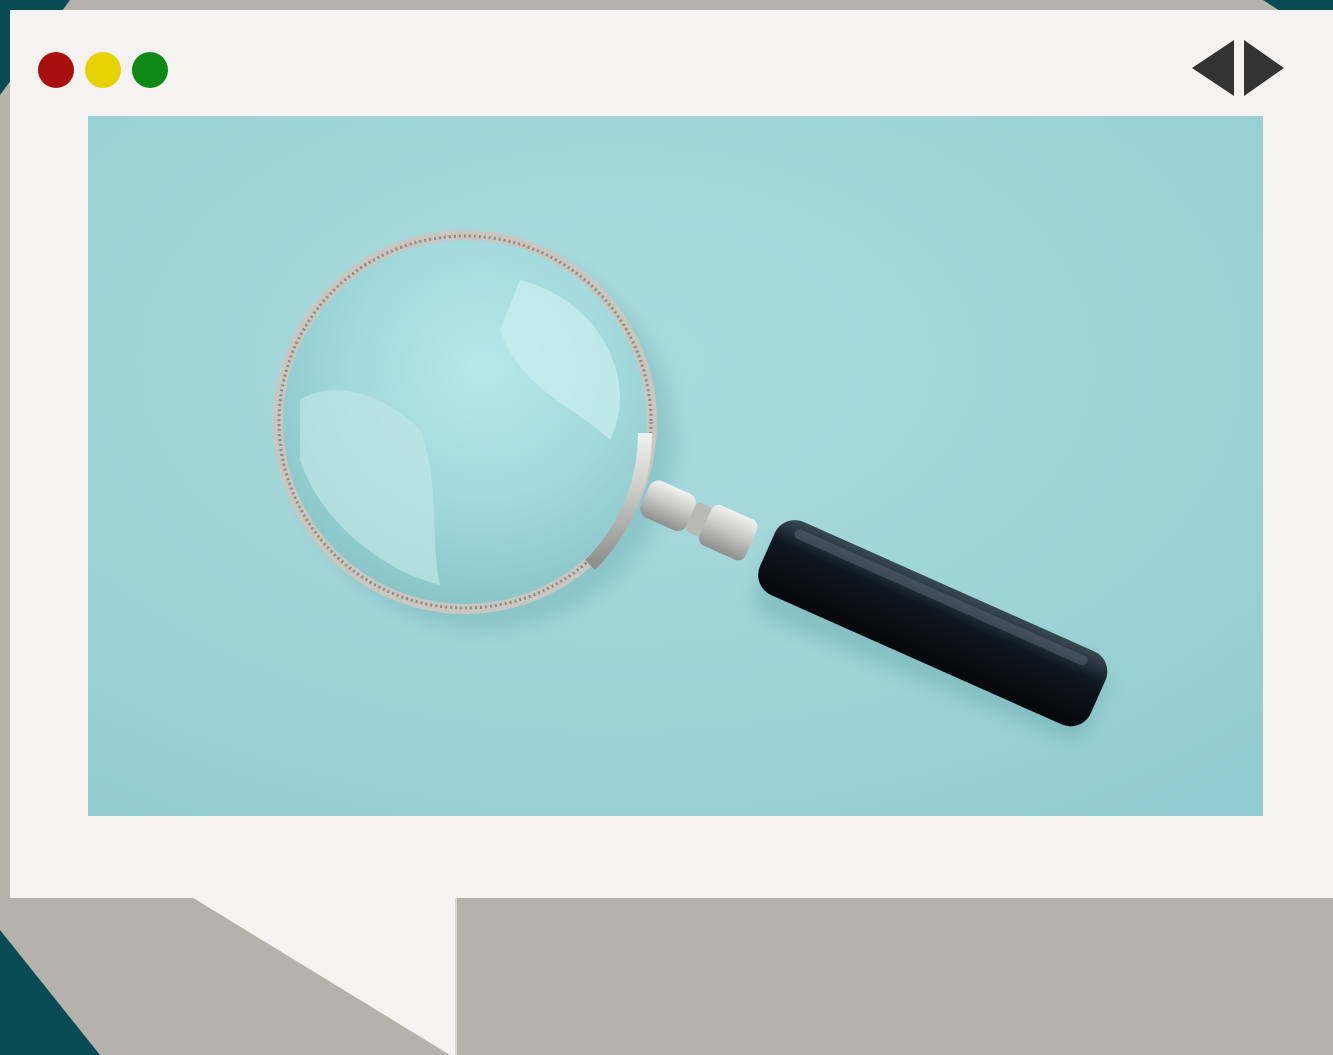 Image resolution: width=1333 pixels, height=1055 pixels. What do you see at coordinates (103, 70) in the screenshot?
I see `minimize-button` at bounding box center [103, 70].